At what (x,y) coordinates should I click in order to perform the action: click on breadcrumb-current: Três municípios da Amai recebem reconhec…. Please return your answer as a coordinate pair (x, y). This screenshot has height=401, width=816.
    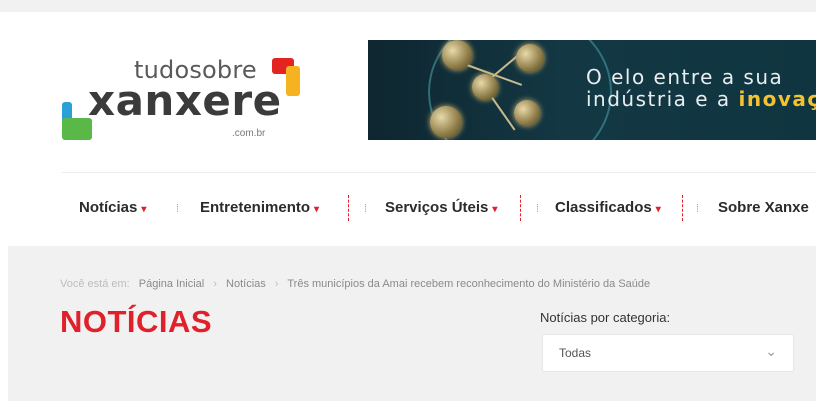
    Looking at the image, I should click on (469, 284).